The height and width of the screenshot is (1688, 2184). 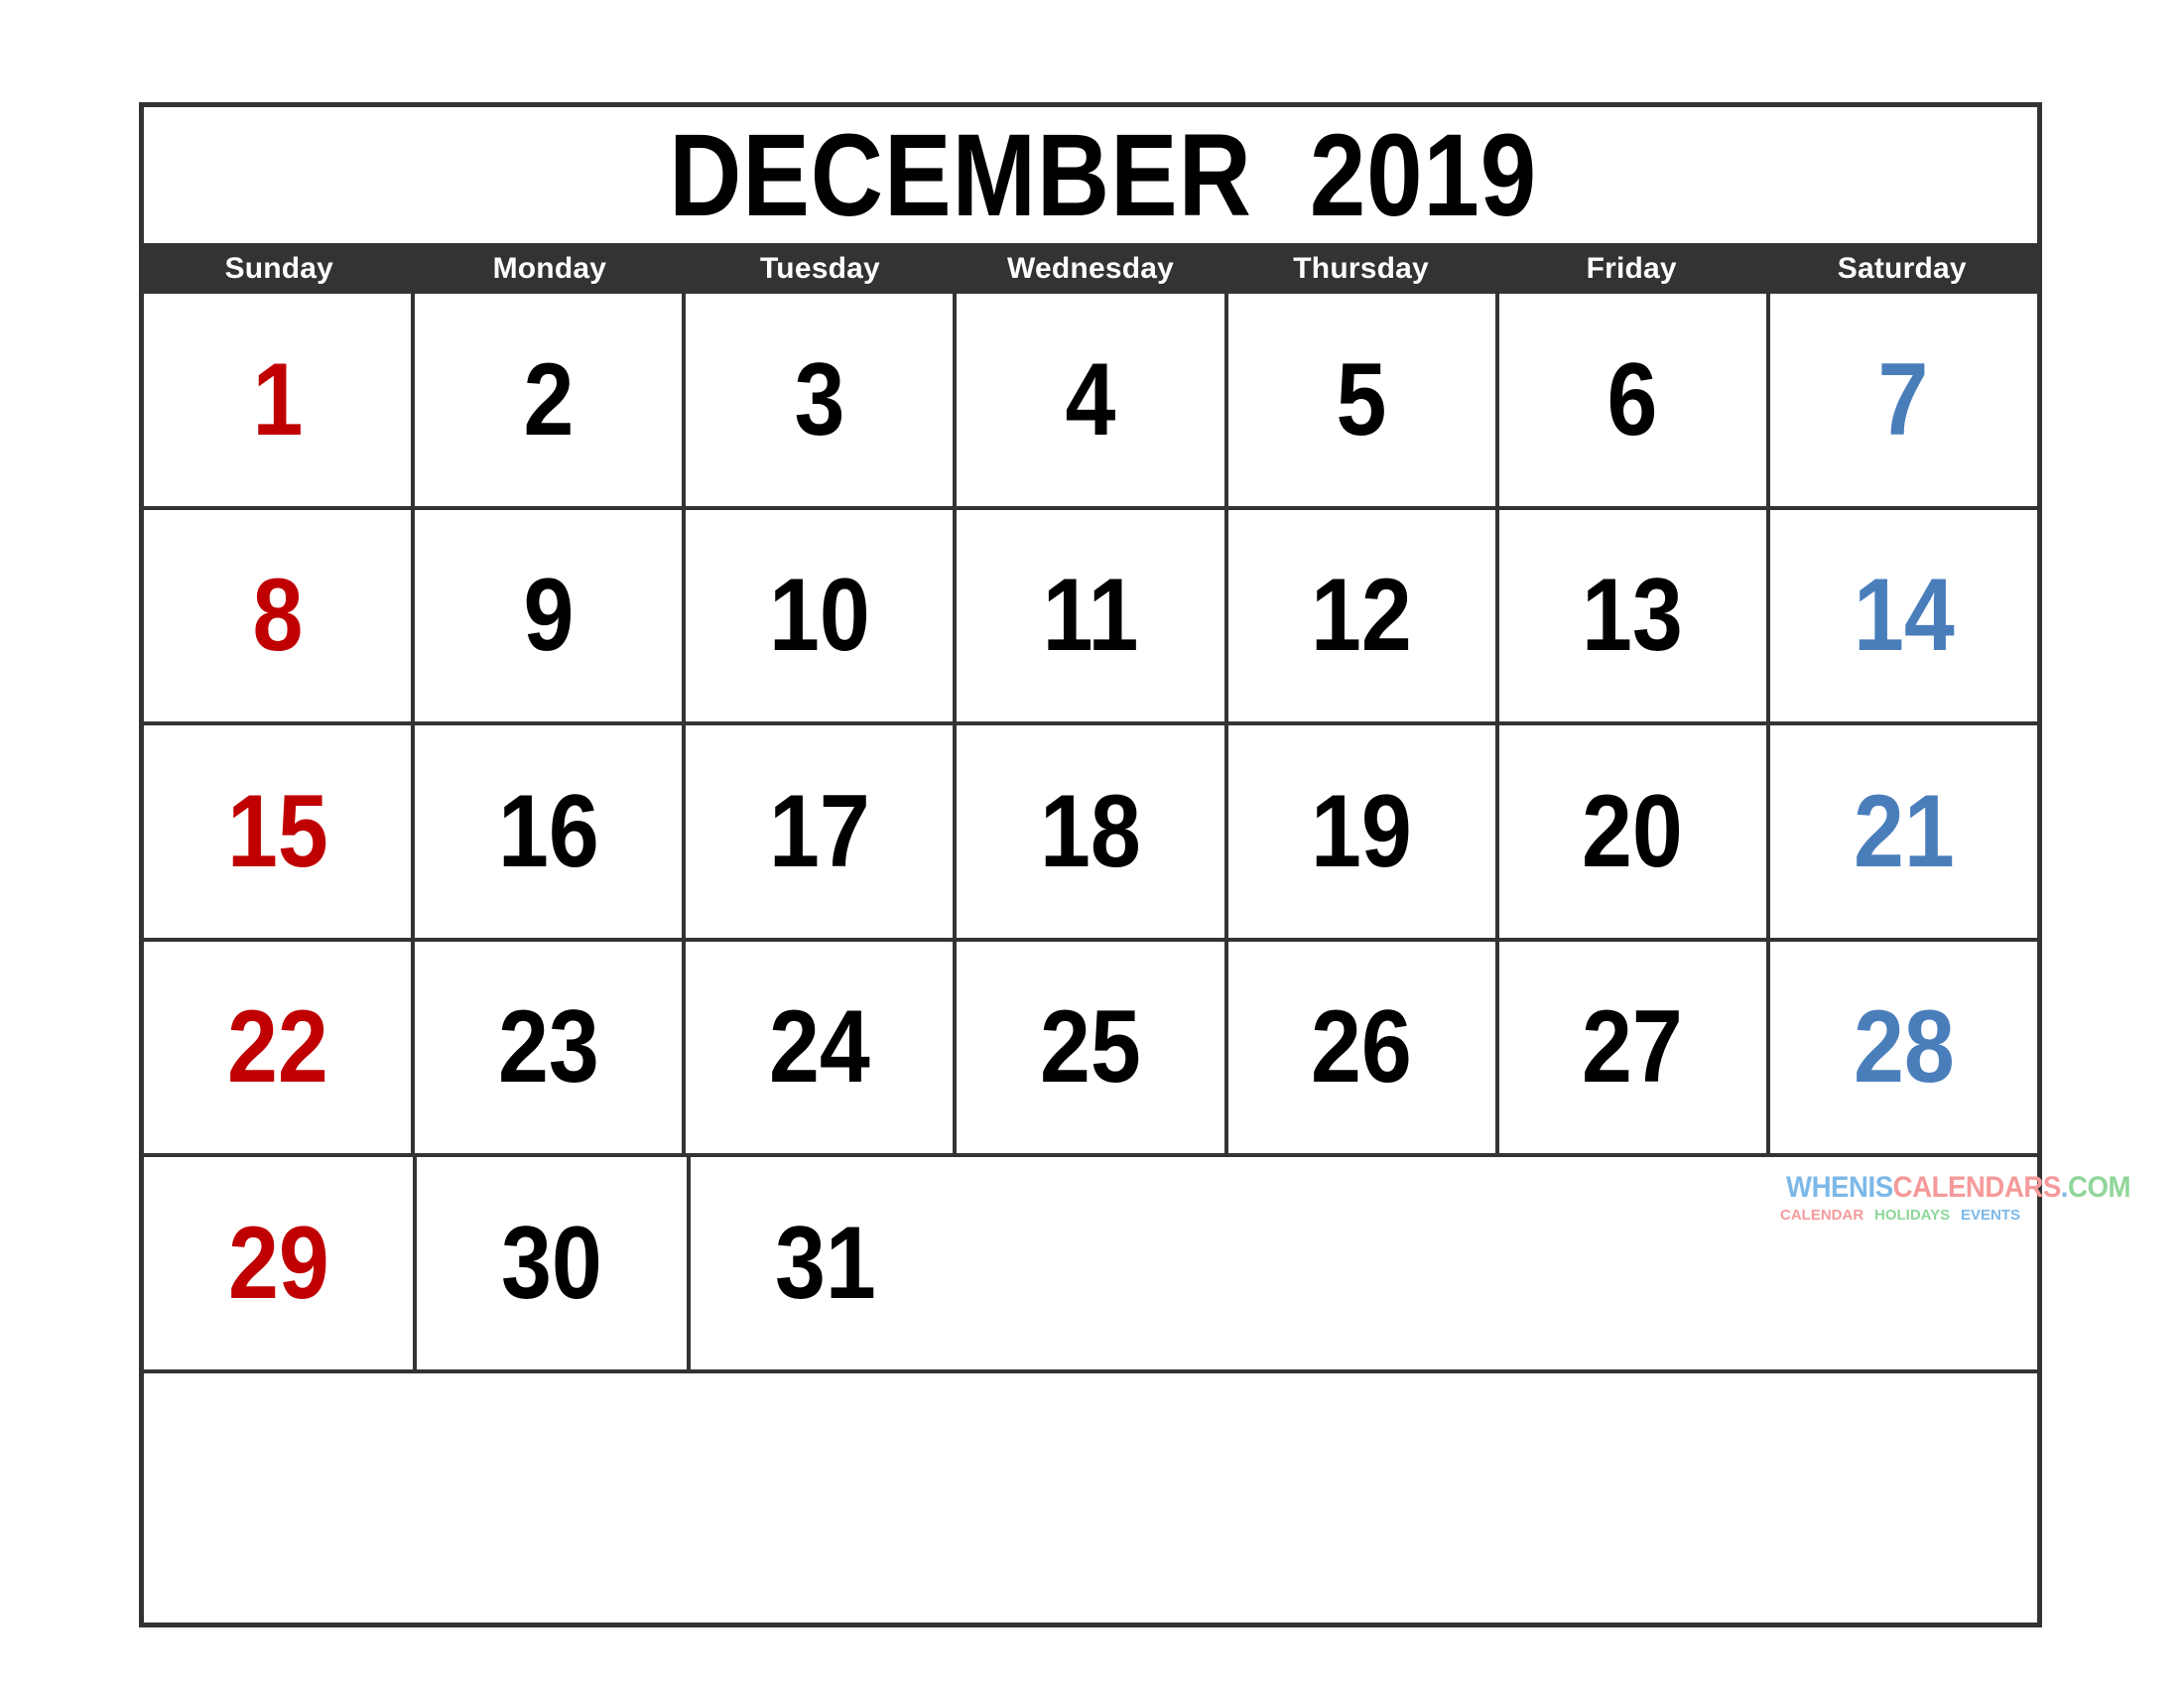 I want to click on day-cell: 14, so click(x=1903, y=616).